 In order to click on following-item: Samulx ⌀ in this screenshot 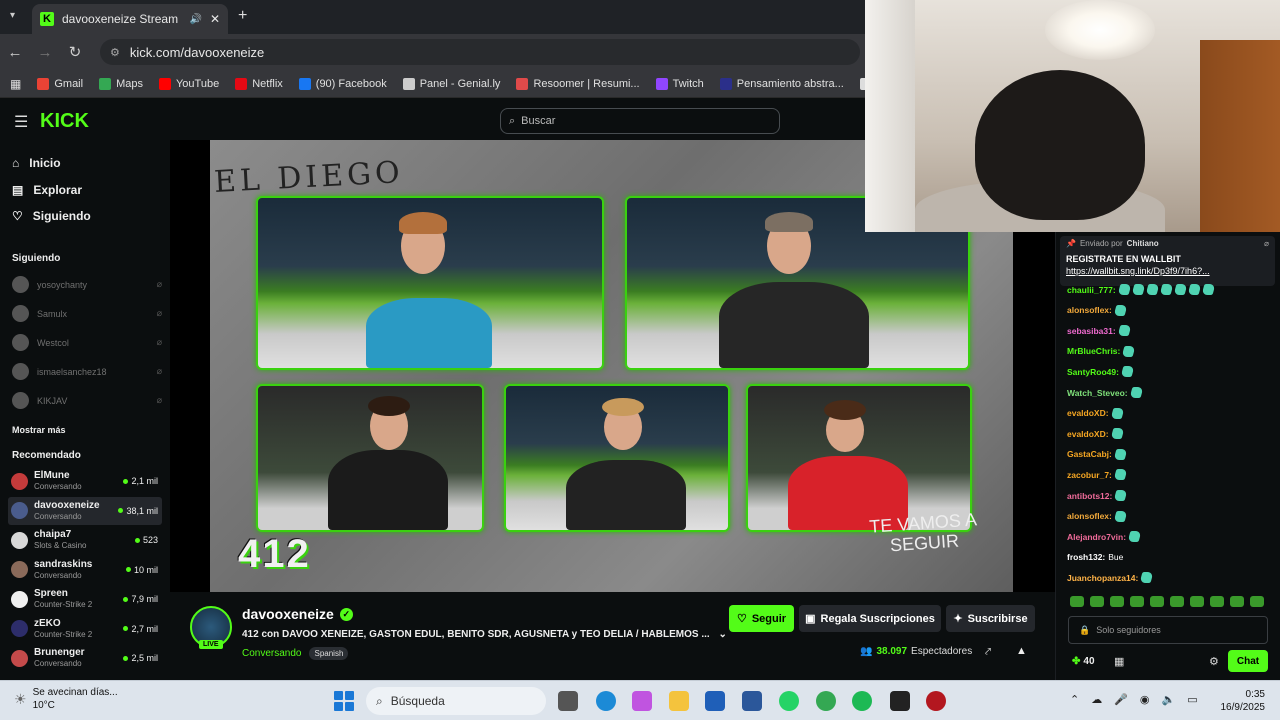, I will do `click(87, 313)`.